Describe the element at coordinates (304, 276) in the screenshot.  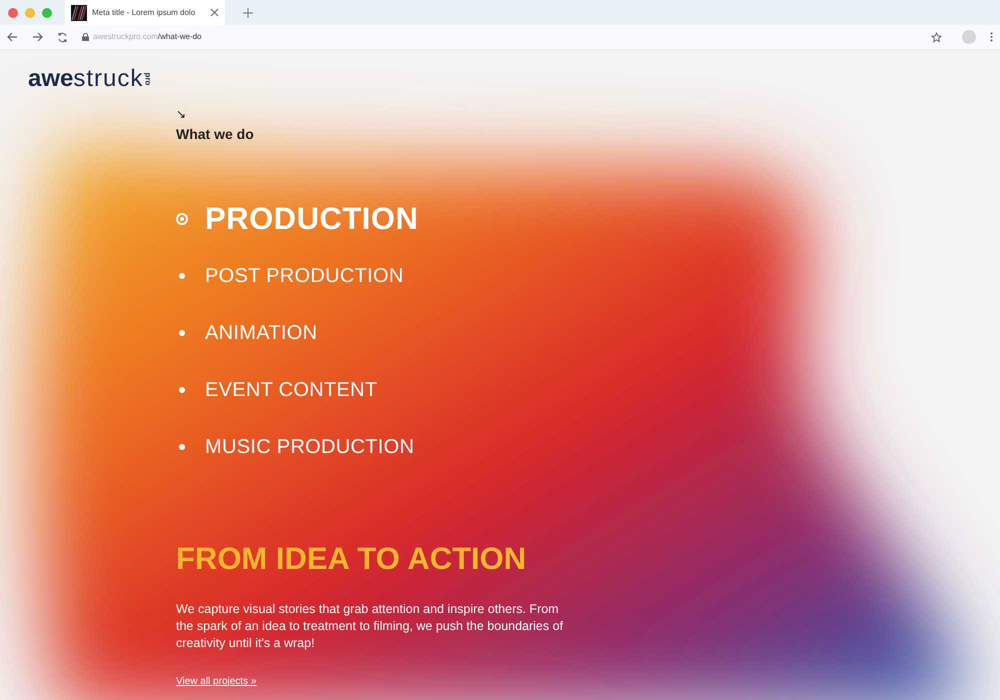
I see `service-link: POST PRODUCTION` at that location.